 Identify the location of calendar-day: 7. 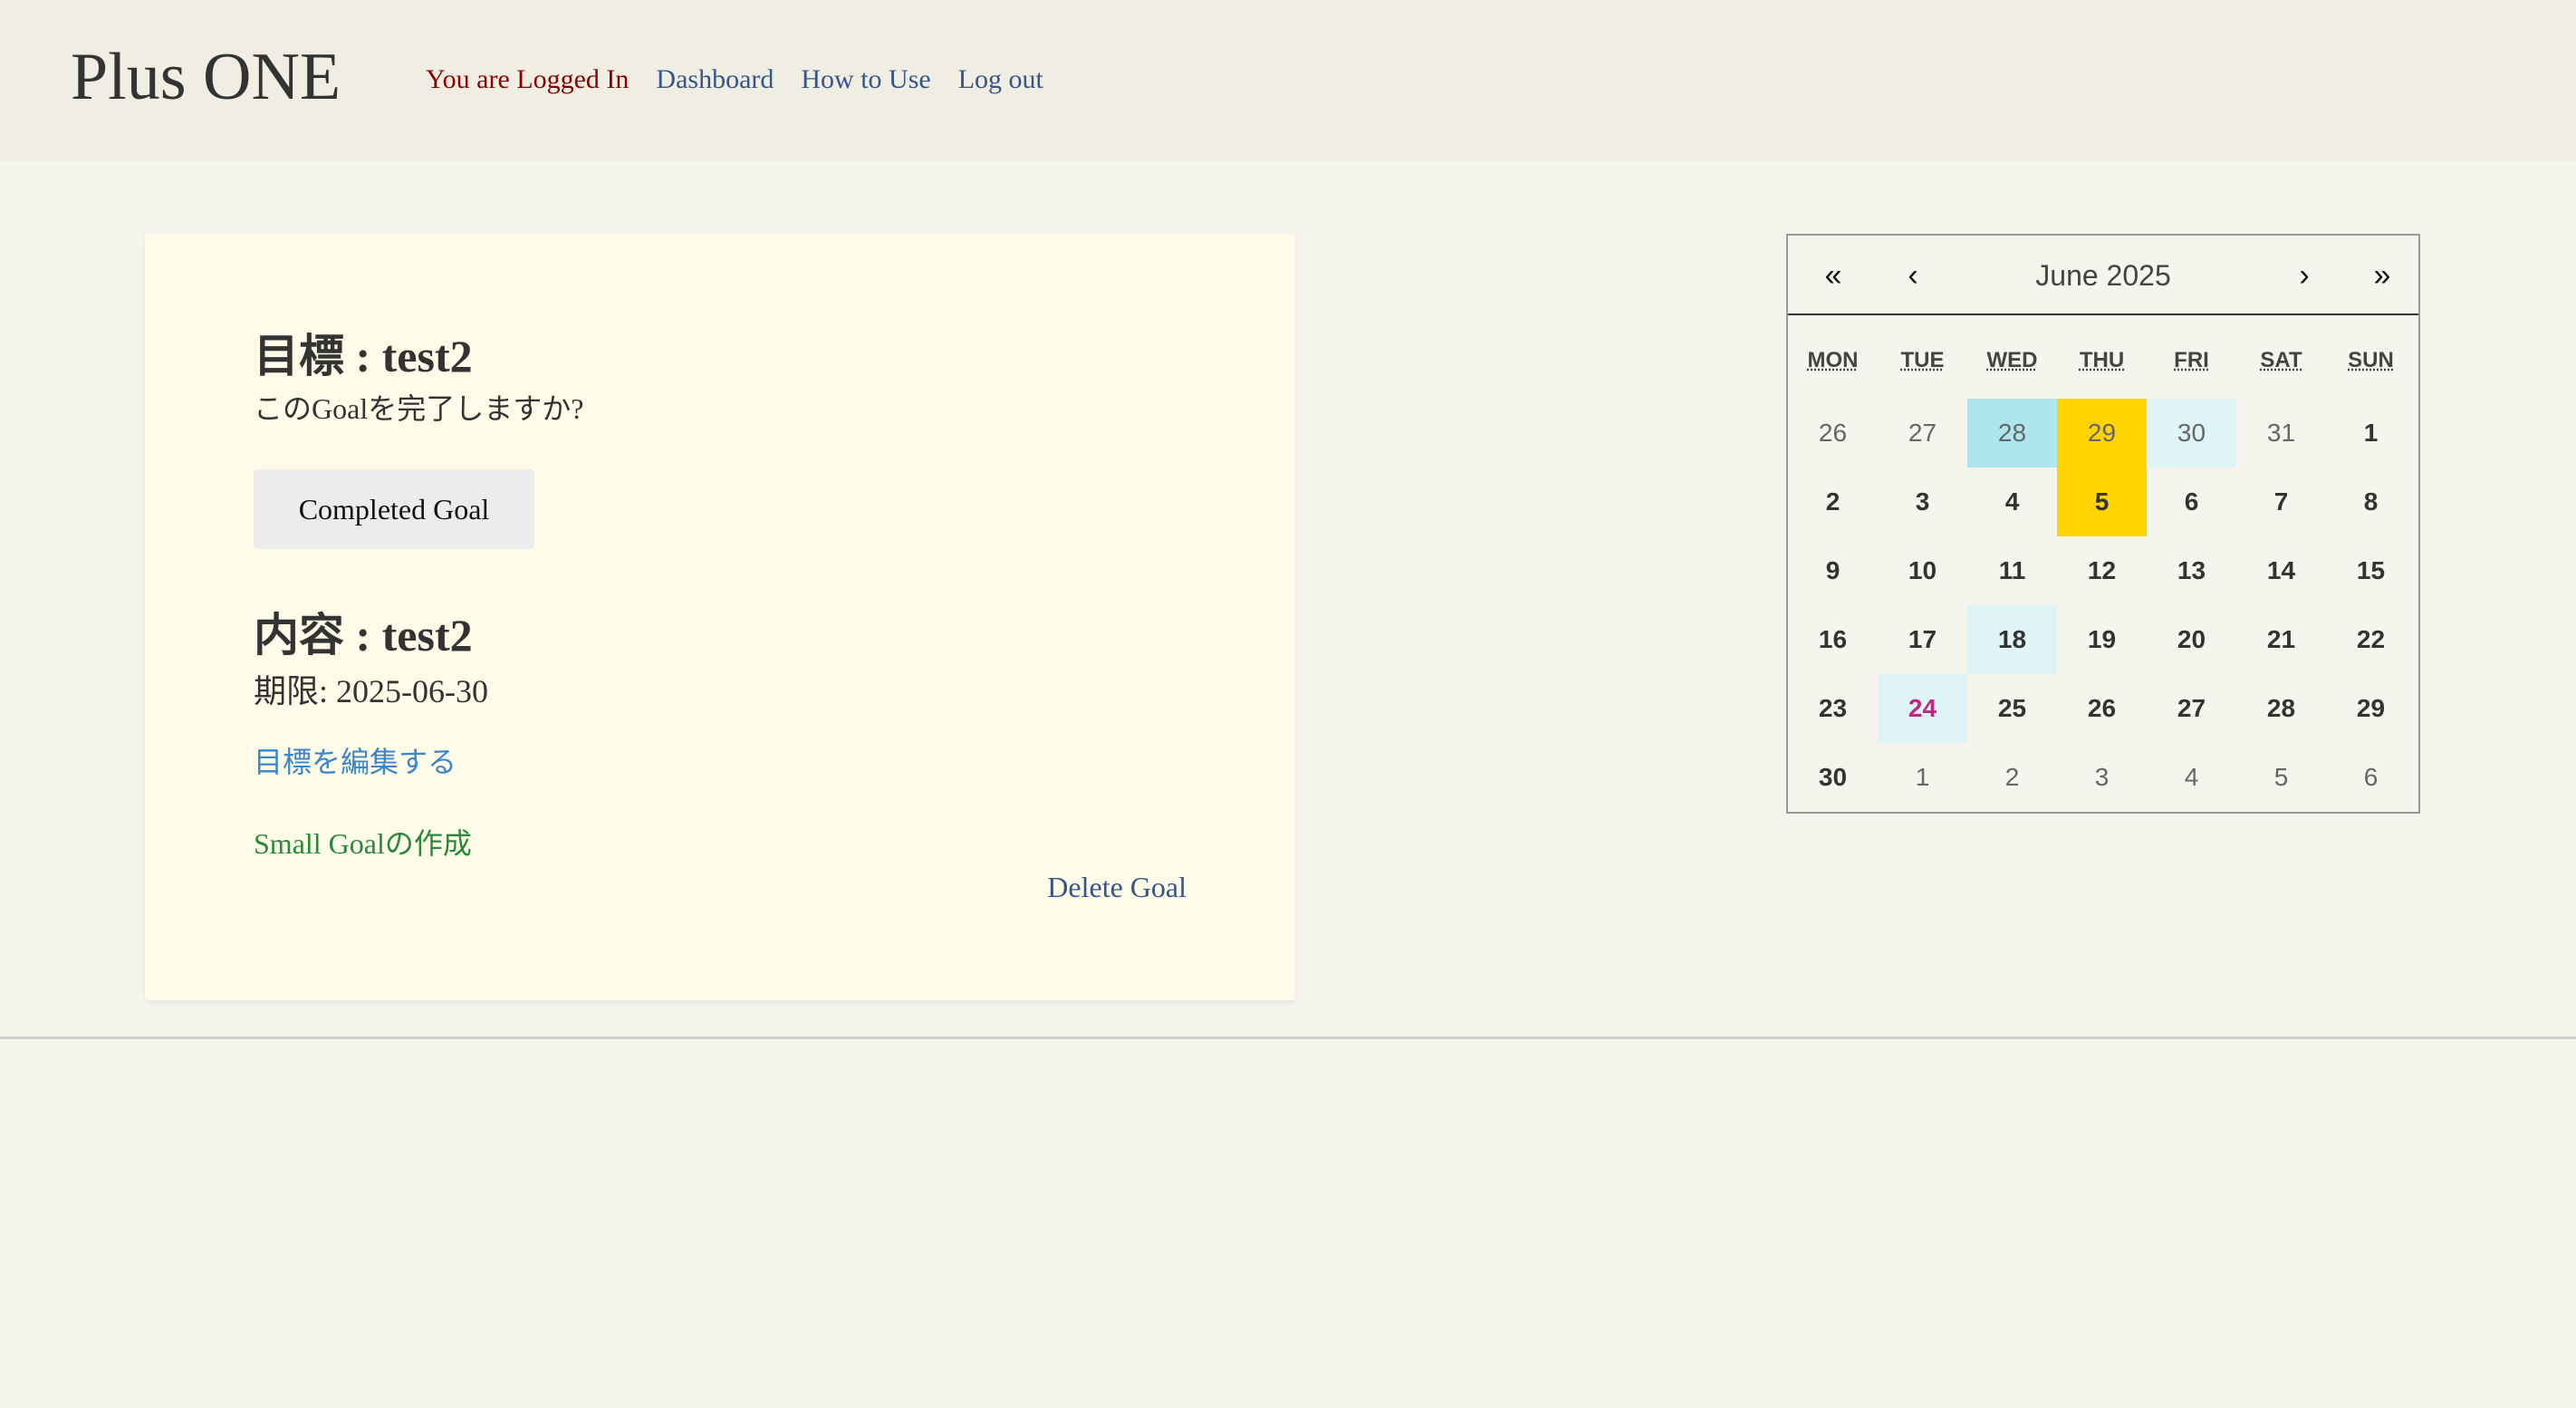
(2281, 502).